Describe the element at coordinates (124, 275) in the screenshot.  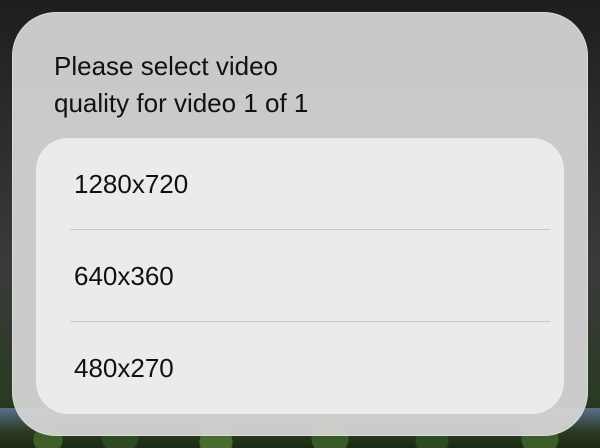
I see `option-label: 640x360` at that location.